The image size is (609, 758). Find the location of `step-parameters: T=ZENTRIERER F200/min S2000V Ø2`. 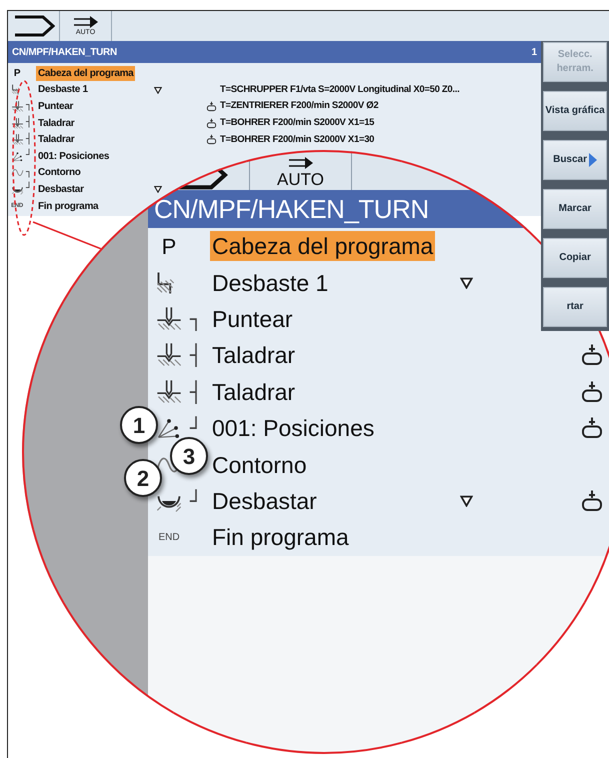

step-parameters: T=ZENTRIERER F200/min S2000V Ø2 is located at coordinates (299, 106).